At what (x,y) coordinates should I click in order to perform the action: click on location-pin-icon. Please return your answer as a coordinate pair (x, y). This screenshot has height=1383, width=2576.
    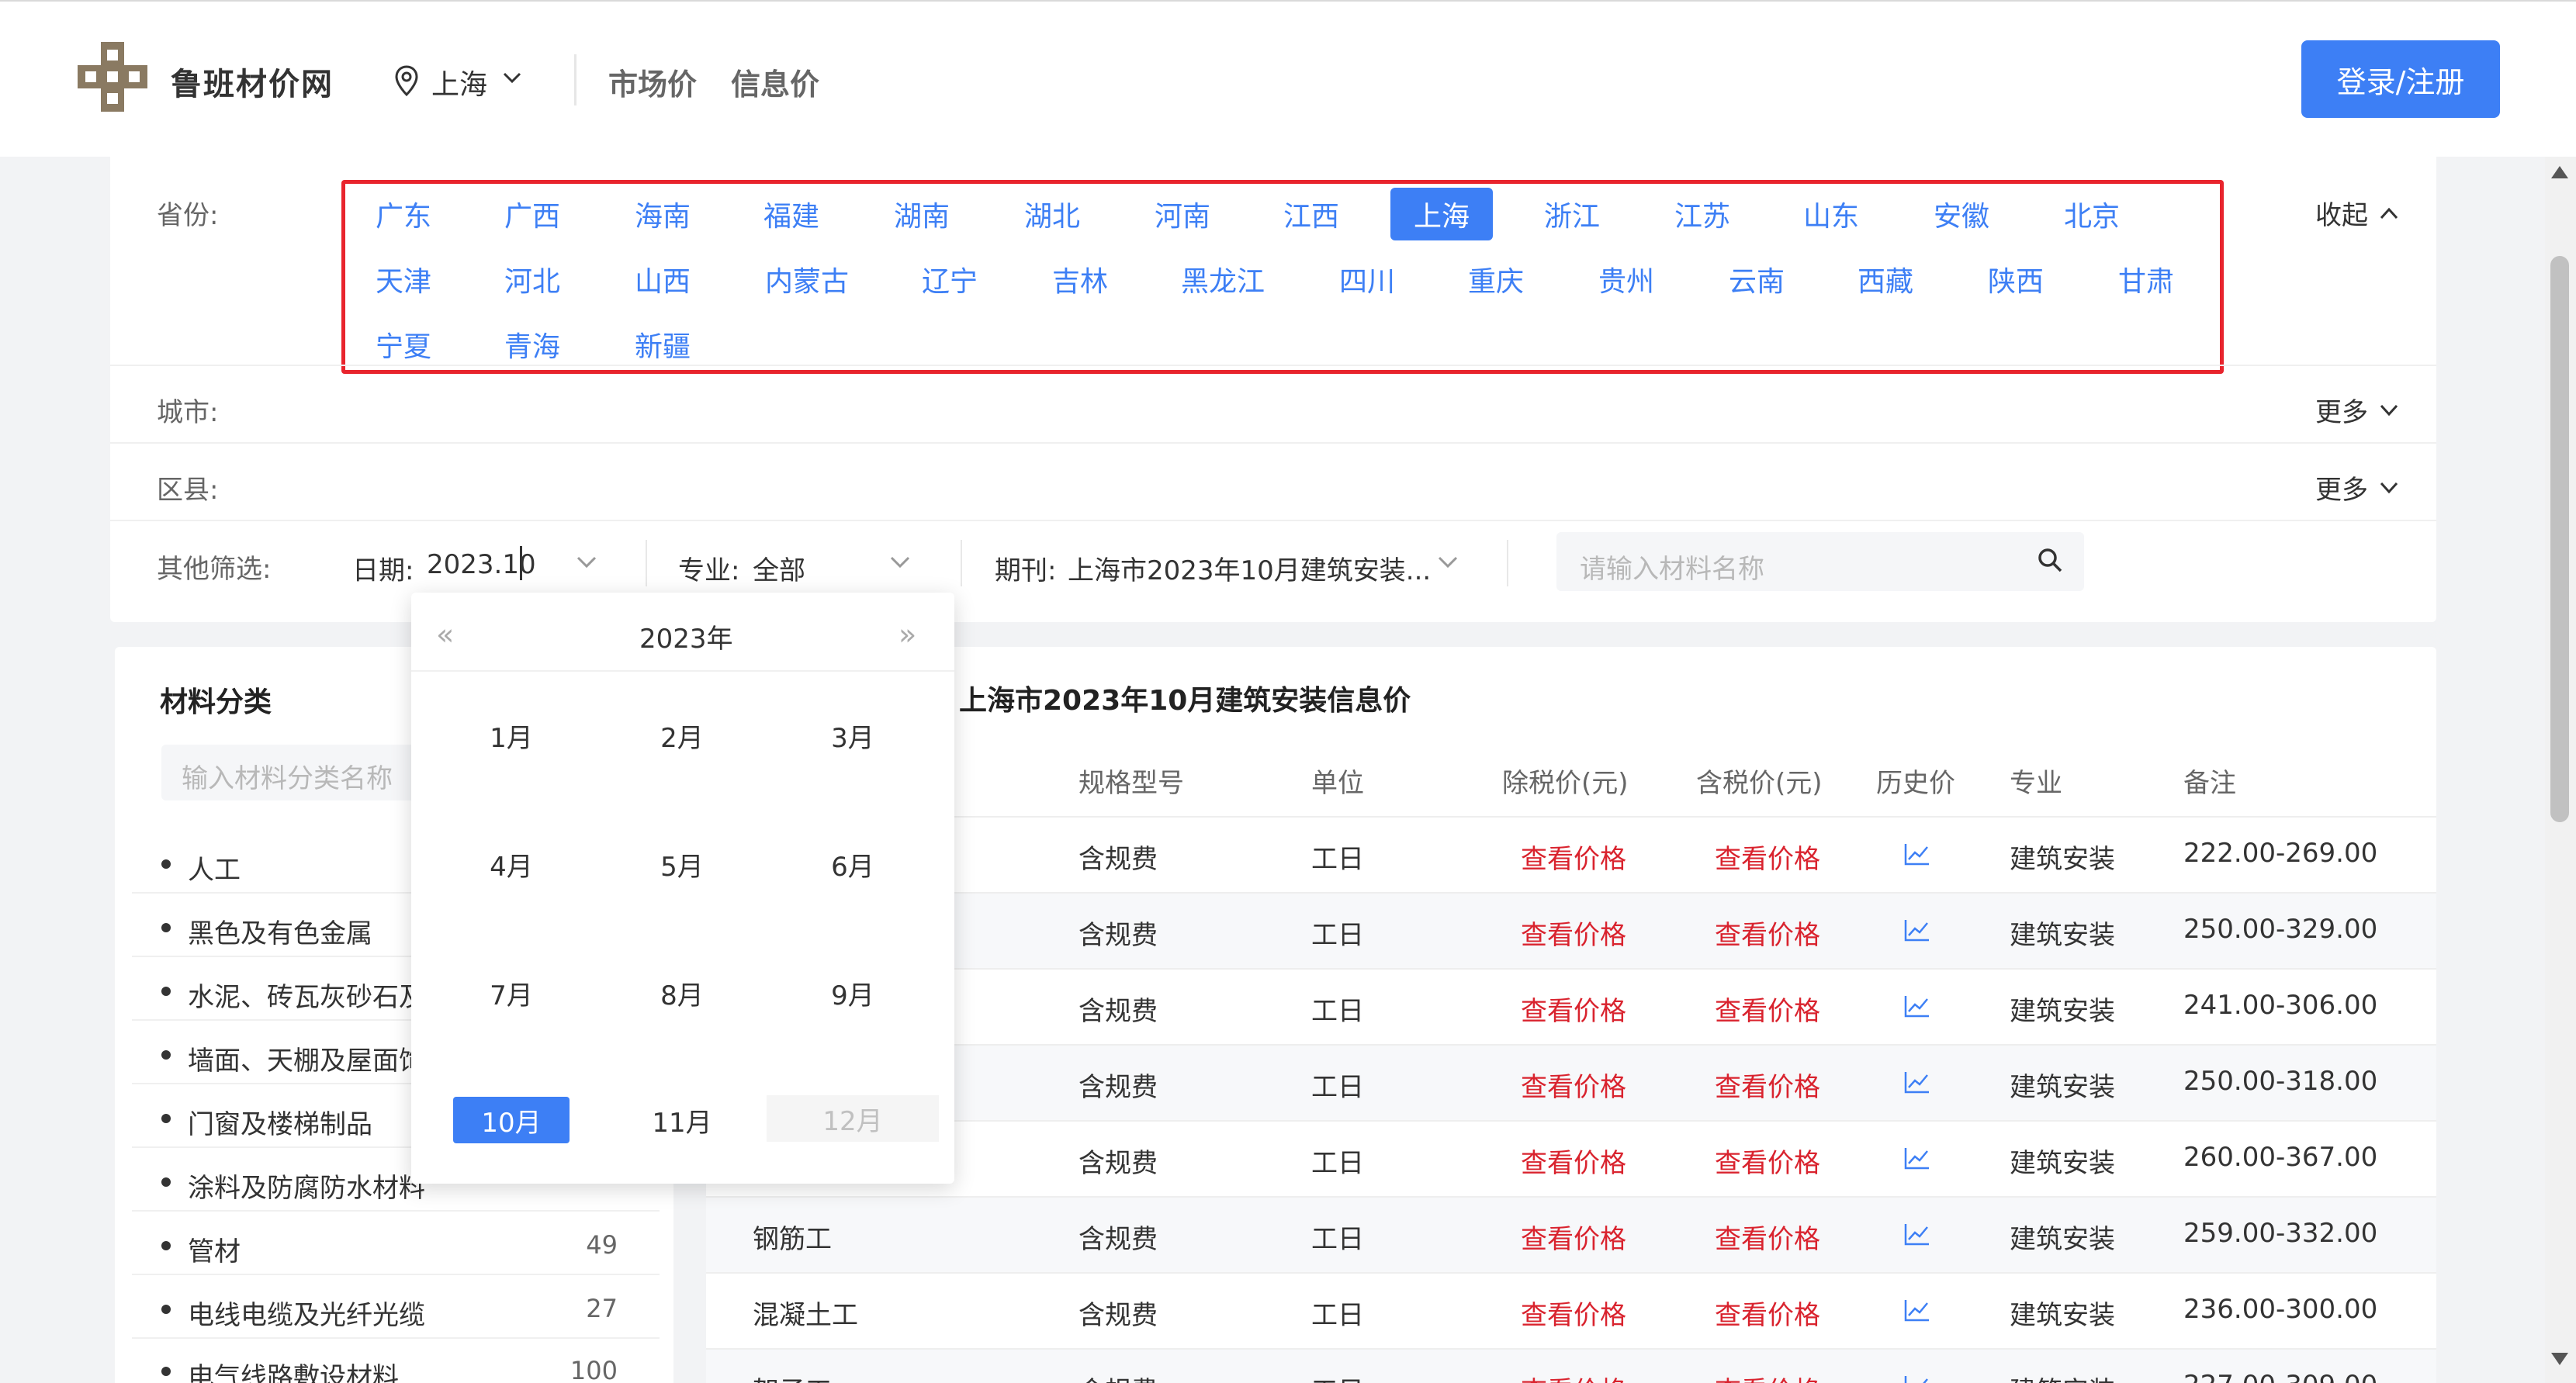
    Looking at the image, I should click on (406, 80).